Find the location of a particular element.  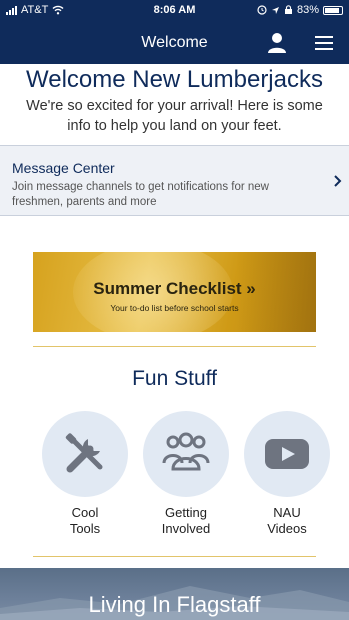

profile-button is located at coordinates (277, 43).